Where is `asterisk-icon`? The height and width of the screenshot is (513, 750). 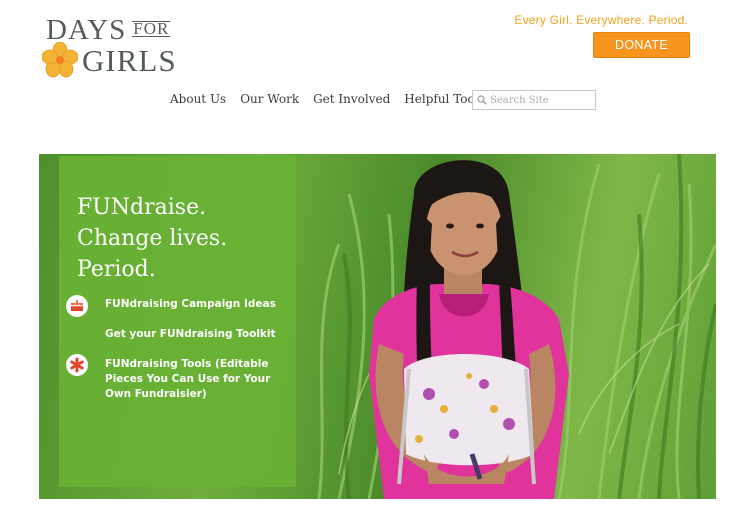 asterisk-icon is located at coordinates (77, 365).